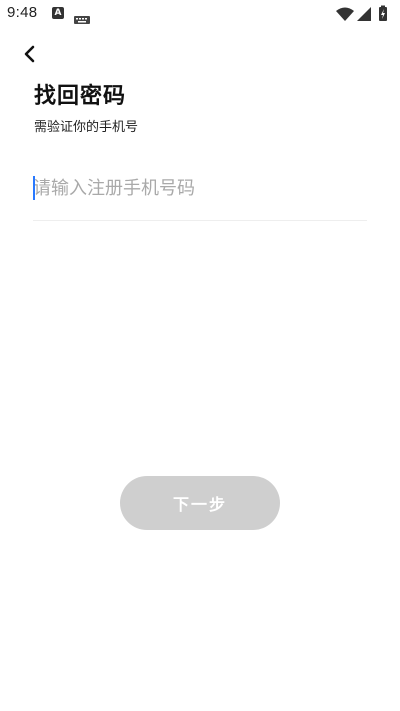 This screenshot has width=400, height=711. What do you see at coordinates (200, 503) in the screenshot?
I see `next-step-button: 下一步` at bounding box center [200, 503].